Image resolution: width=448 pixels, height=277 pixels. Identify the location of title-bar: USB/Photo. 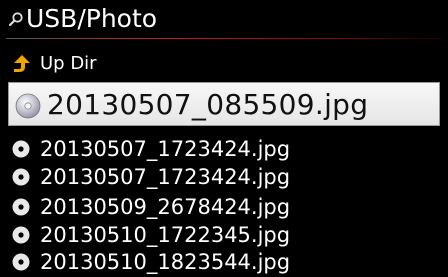
(224, 20).